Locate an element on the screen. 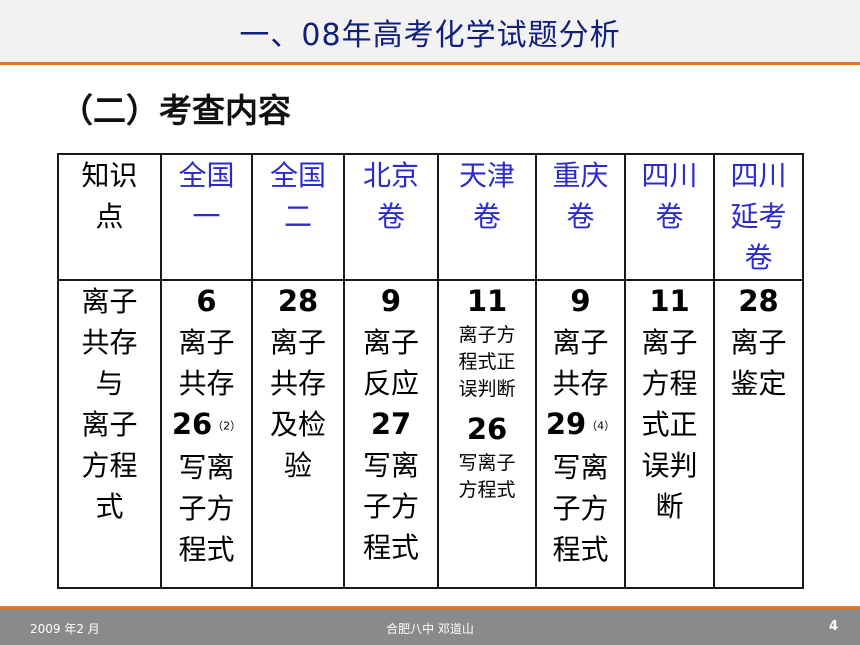 The width and height of the screenshot is (860, 645). header-cell-sichuan-yankao: 四川 延考 卷 is located at coordinates (758, 217).